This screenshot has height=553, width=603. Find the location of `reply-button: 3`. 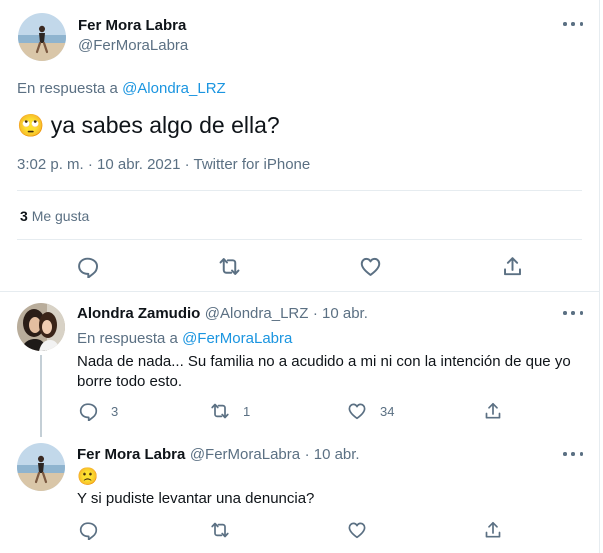

reply-button: 3 is located at coordinates (98, 411).